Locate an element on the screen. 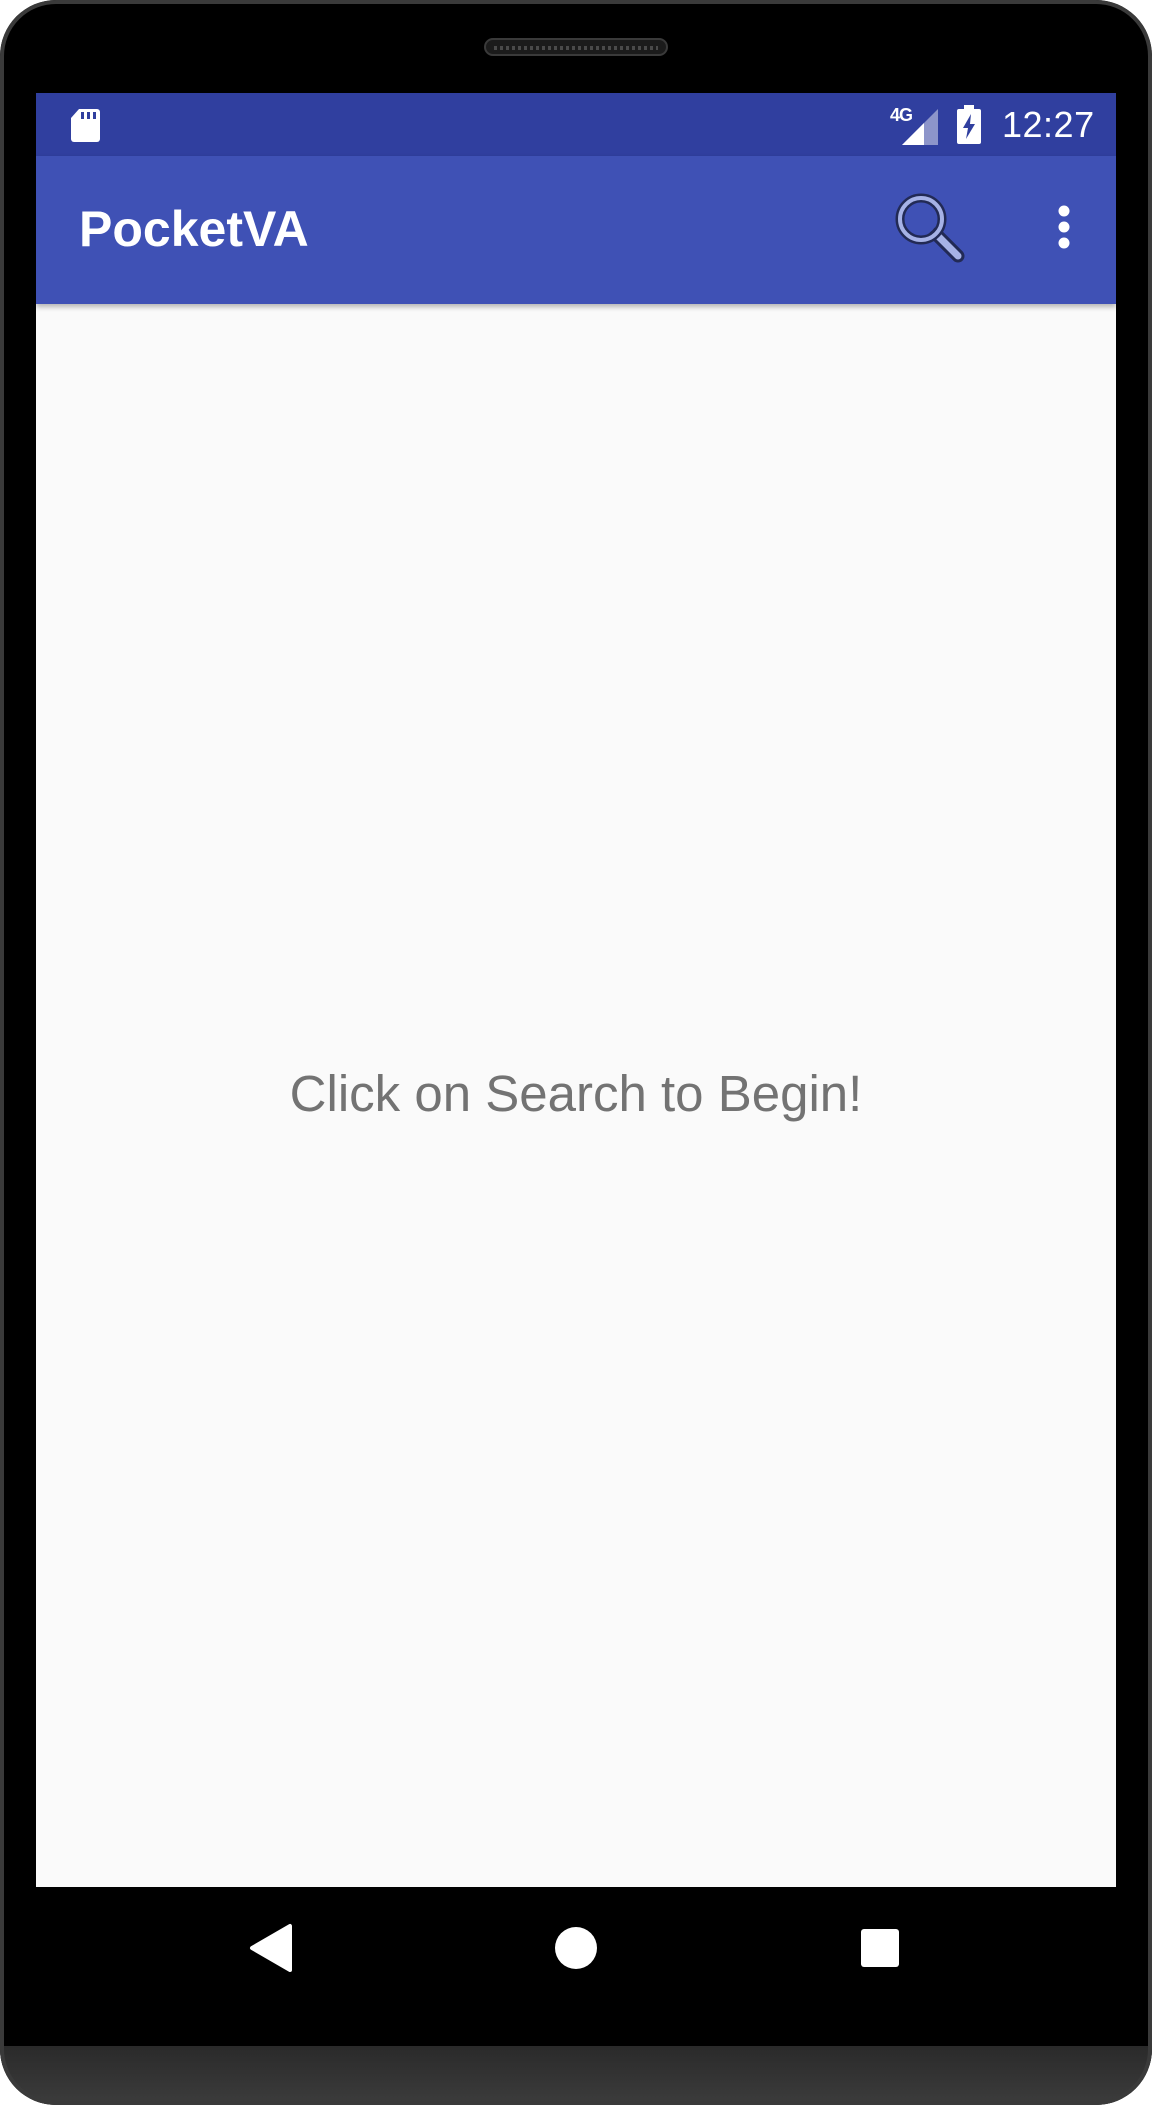 The image size is (1152, 2105). more-options-button is located at coordinates (1064, 230).